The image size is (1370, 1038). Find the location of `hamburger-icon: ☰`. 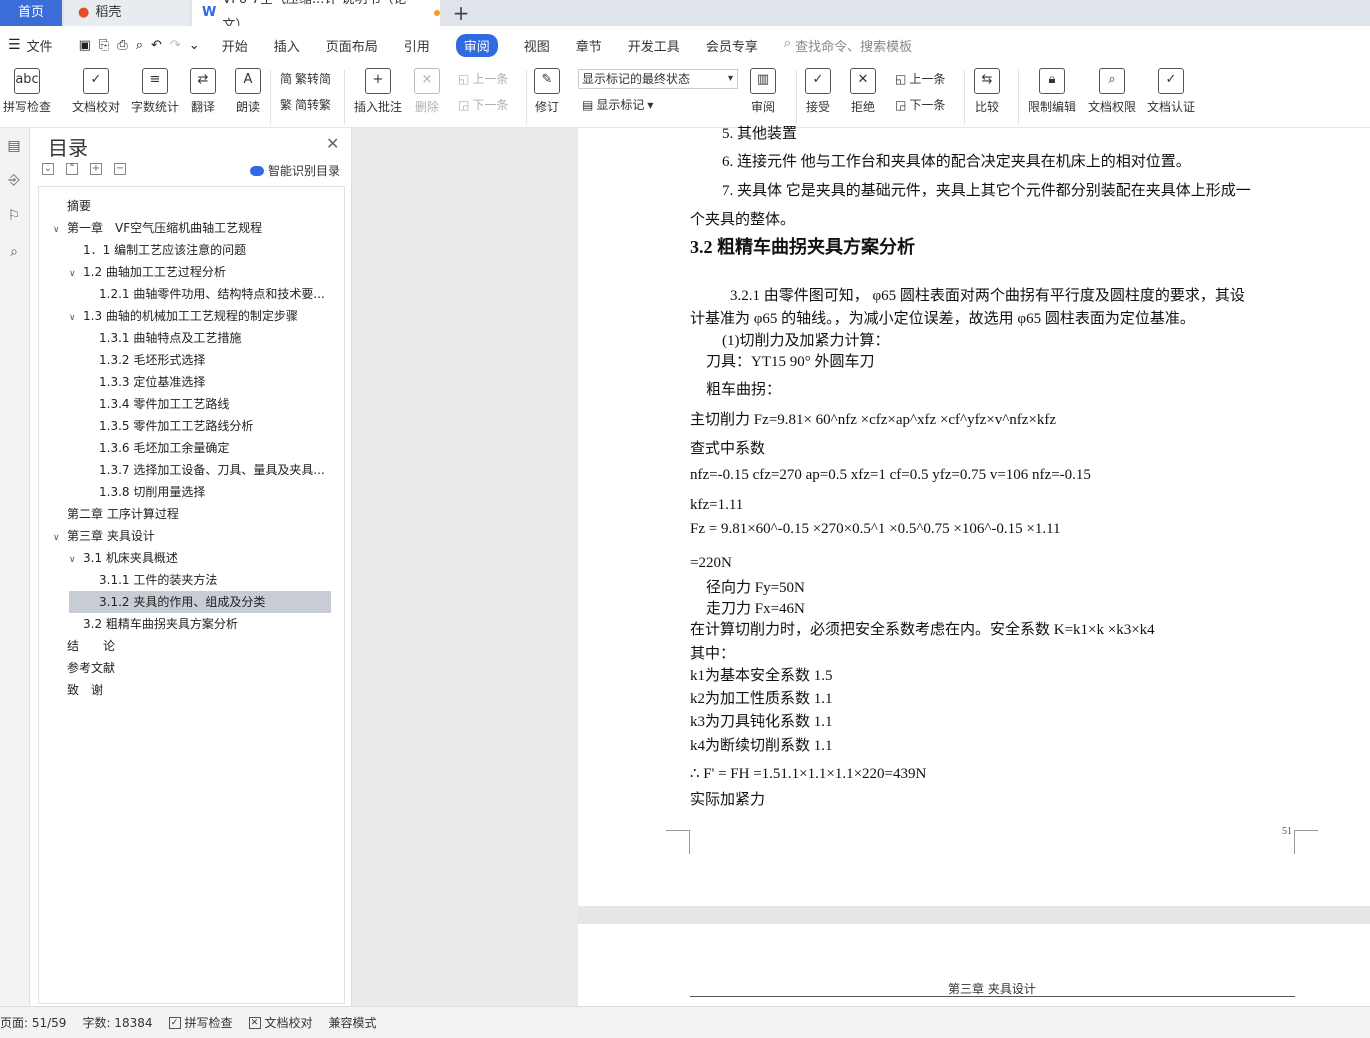

hamburger-icon: ☰ is located at coordinates (14, 45).